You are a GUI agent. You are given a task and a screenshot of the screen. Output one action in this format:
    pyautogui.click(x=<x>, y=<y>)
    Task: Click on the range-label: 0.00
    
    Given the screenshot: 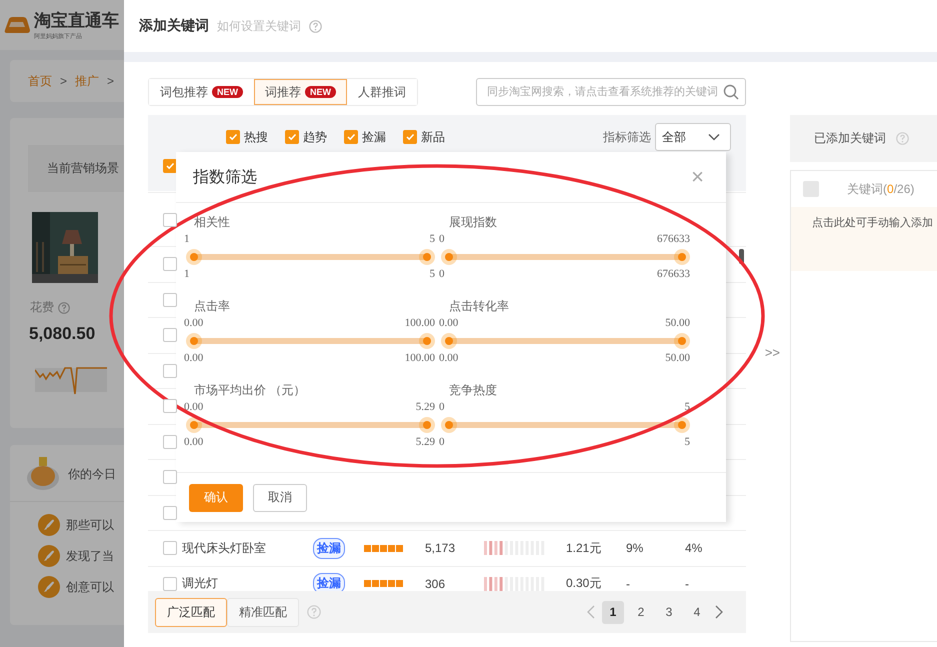 What is the action you would take?
    pyautogui.click(x=194, y=442)
    